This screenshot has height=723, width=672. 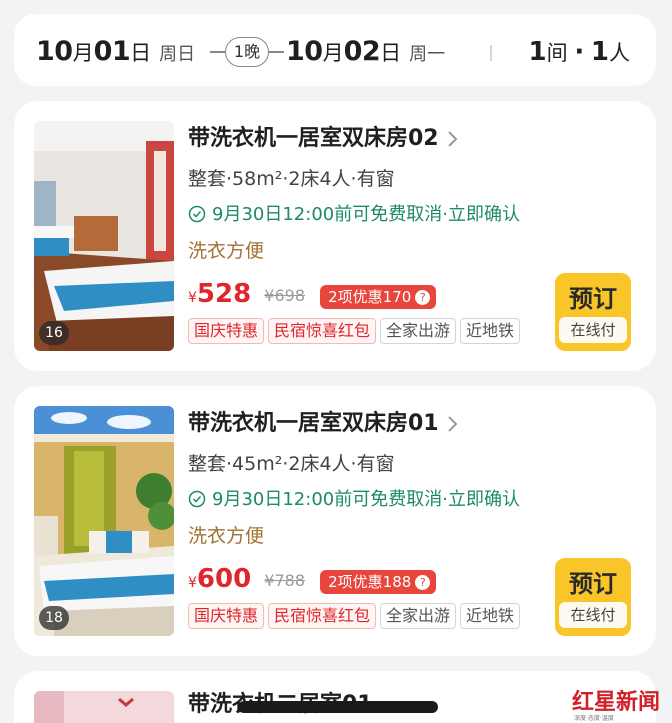 I want to click on photo-count-badge: 18, so click(x=54, y=618).